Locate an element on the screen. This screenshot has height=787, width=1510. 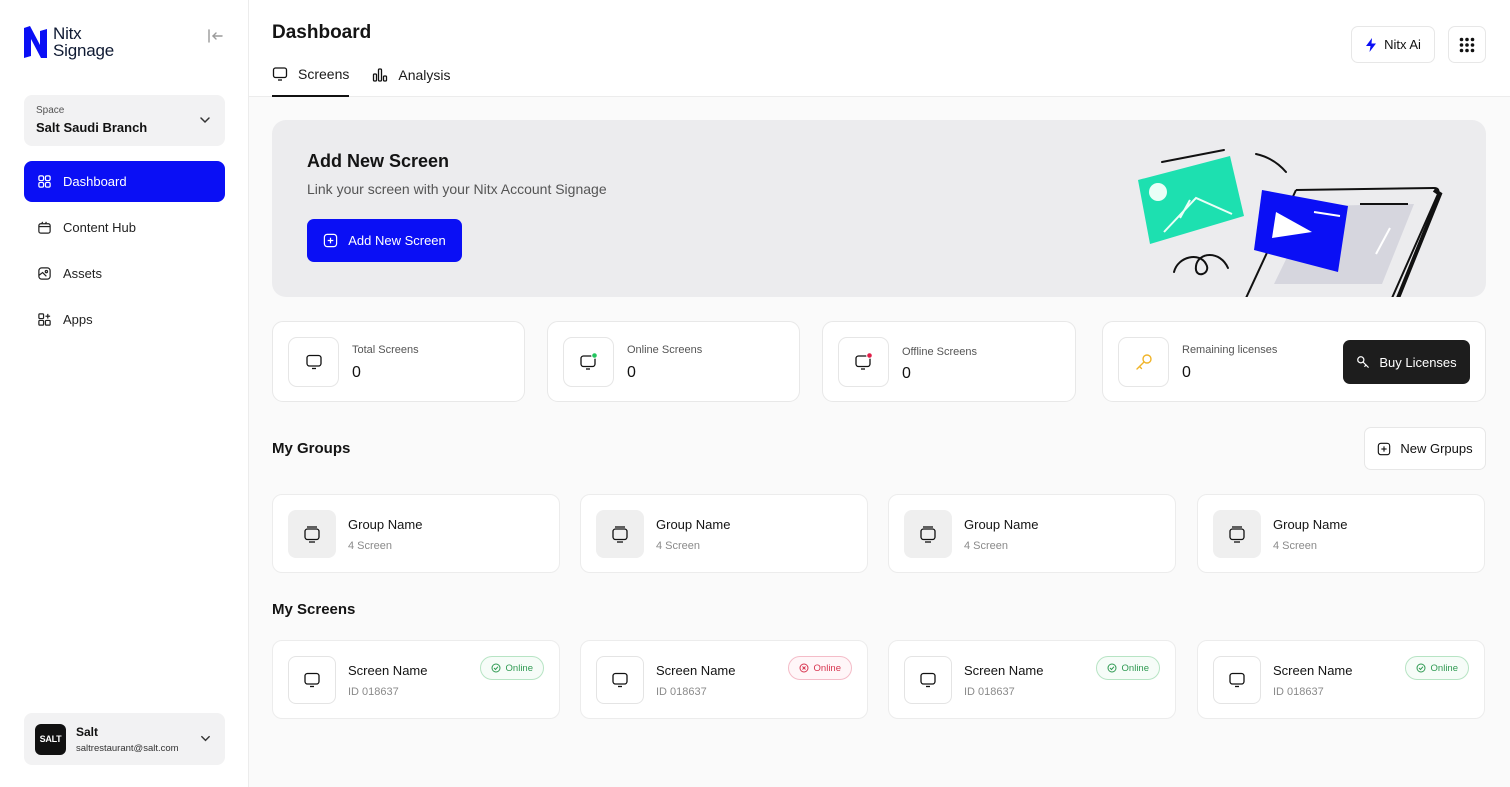
tab-analysis: Analysis is located at coordinates (411, 79).